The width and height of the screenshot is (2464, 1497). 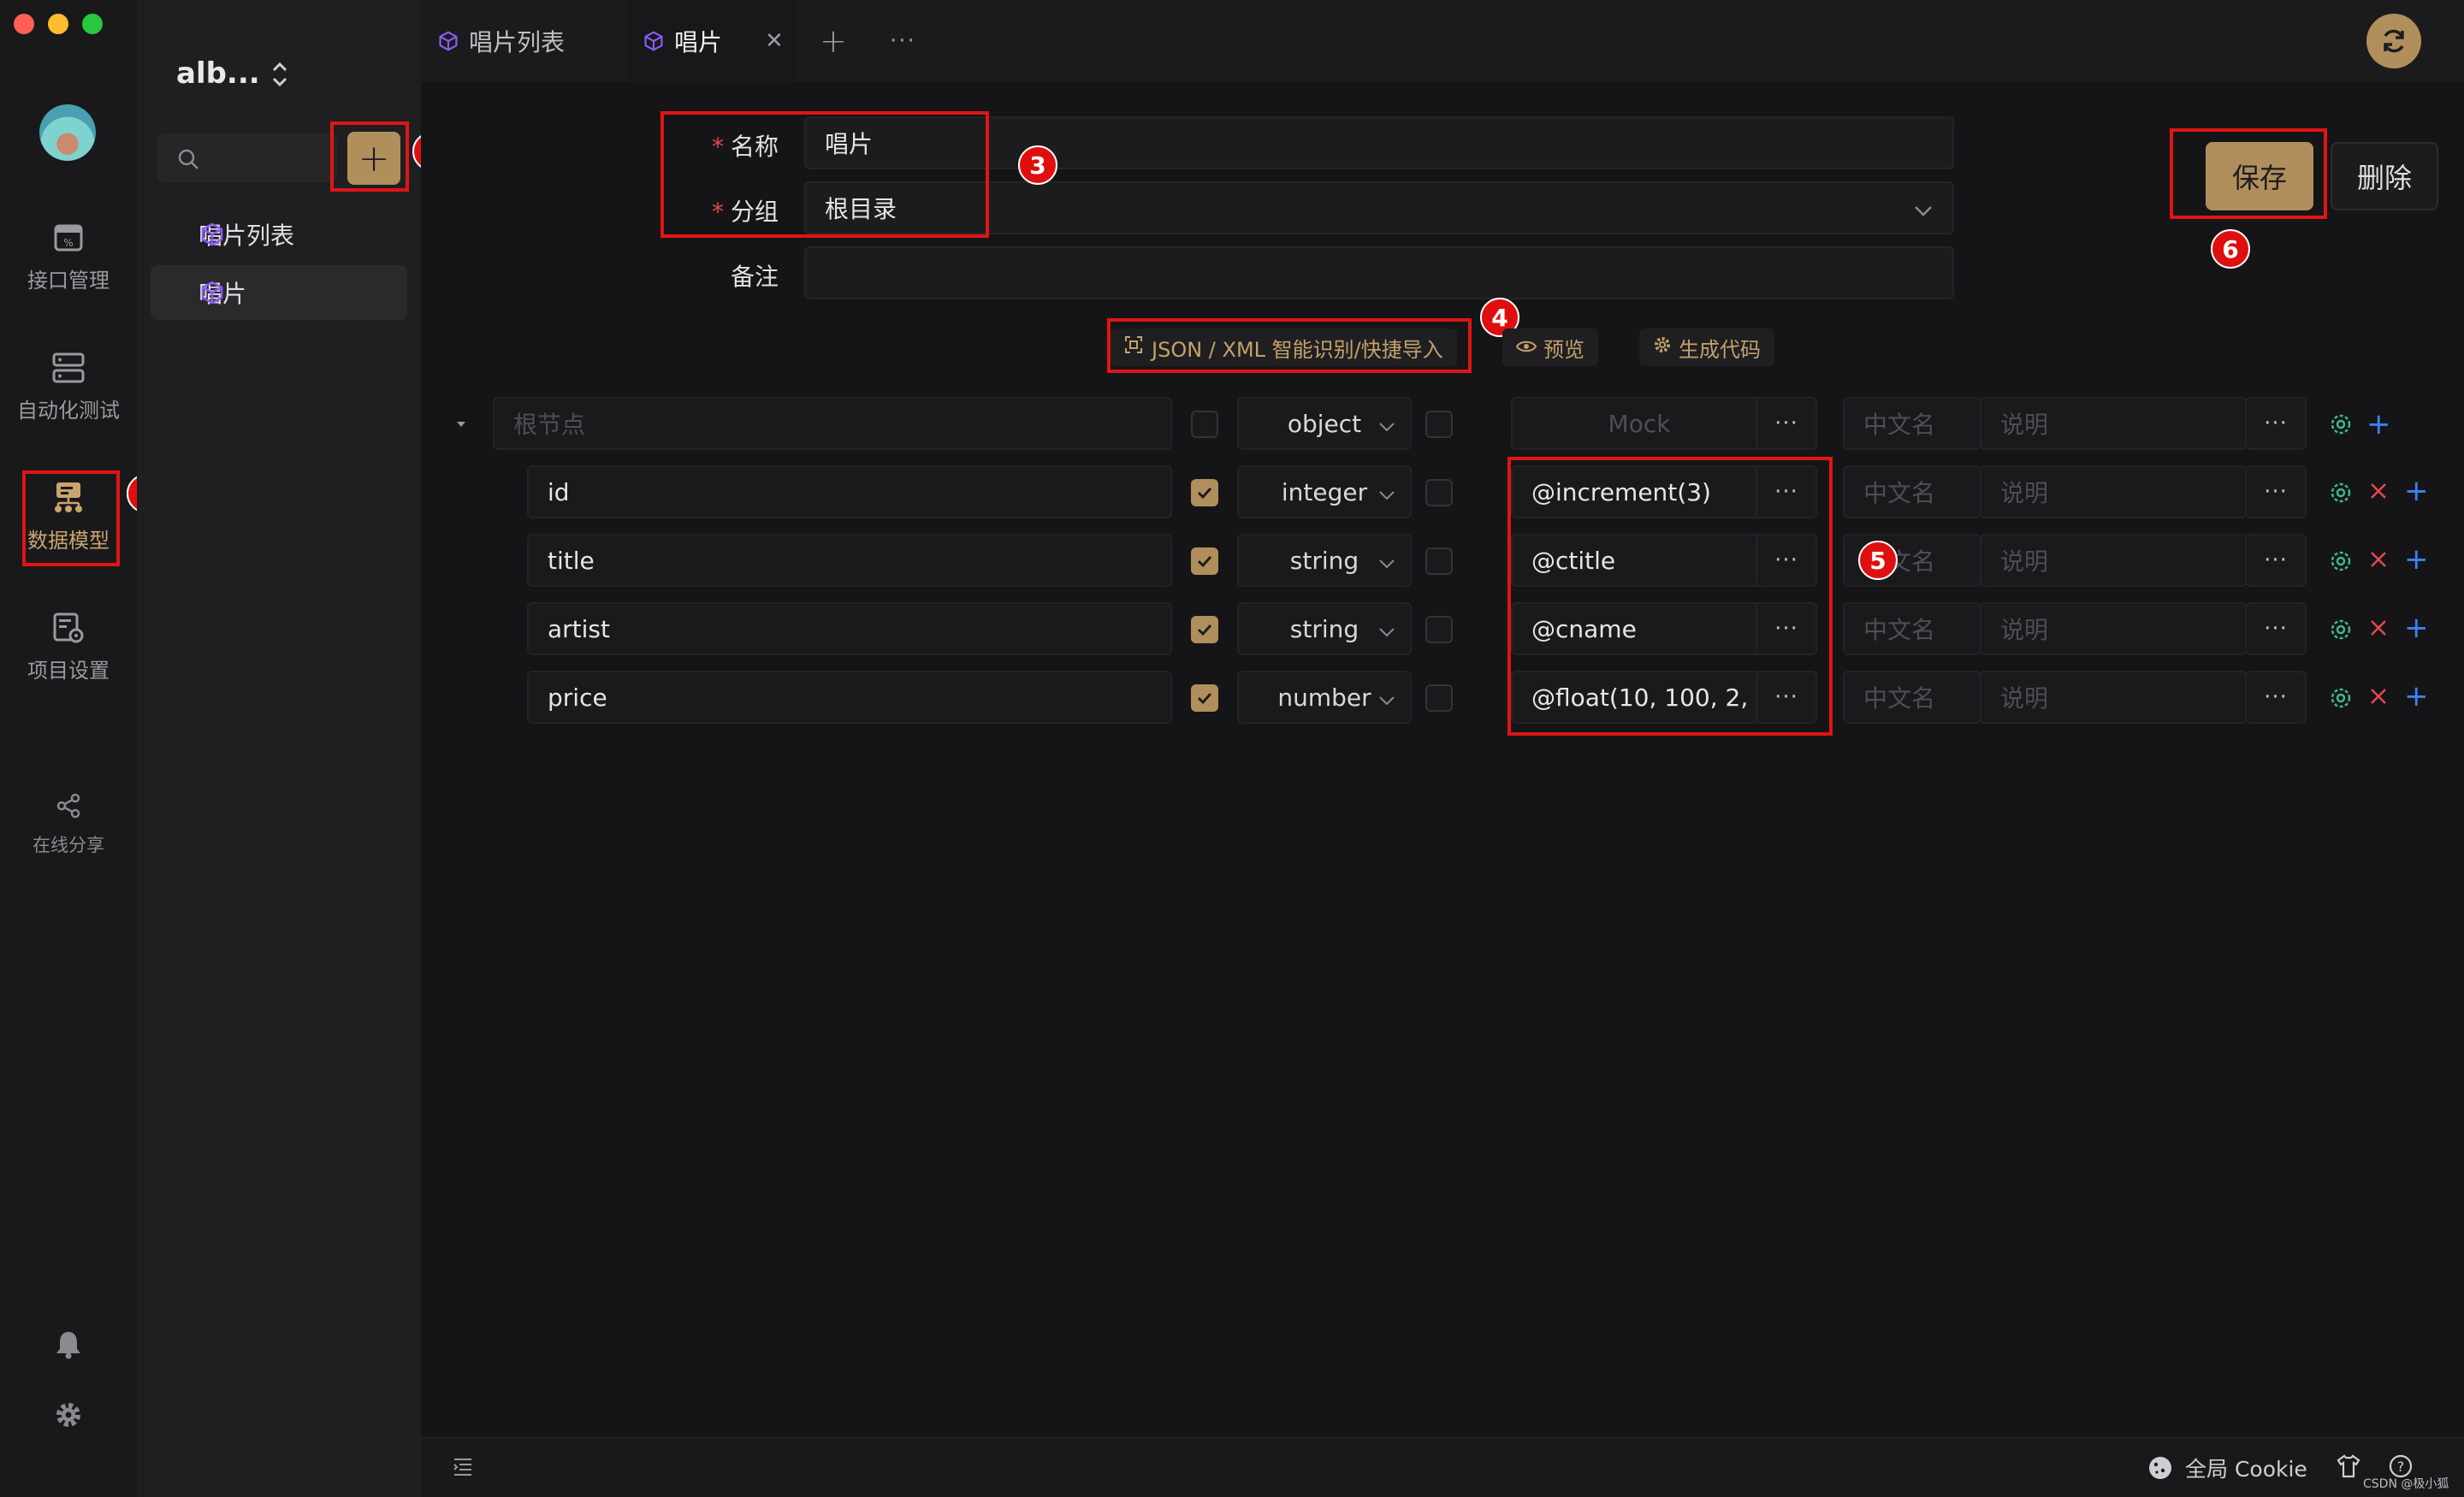 What do you see at coordinates (448, 41) in the screenshot?
I see `cube-icon` at bounding box center [448, 41].